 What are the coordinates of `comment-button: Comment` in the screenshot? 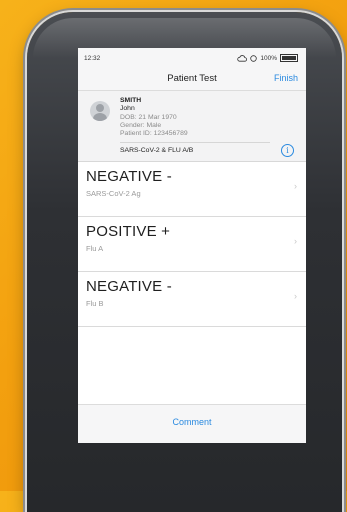 It's located at (191, 422).